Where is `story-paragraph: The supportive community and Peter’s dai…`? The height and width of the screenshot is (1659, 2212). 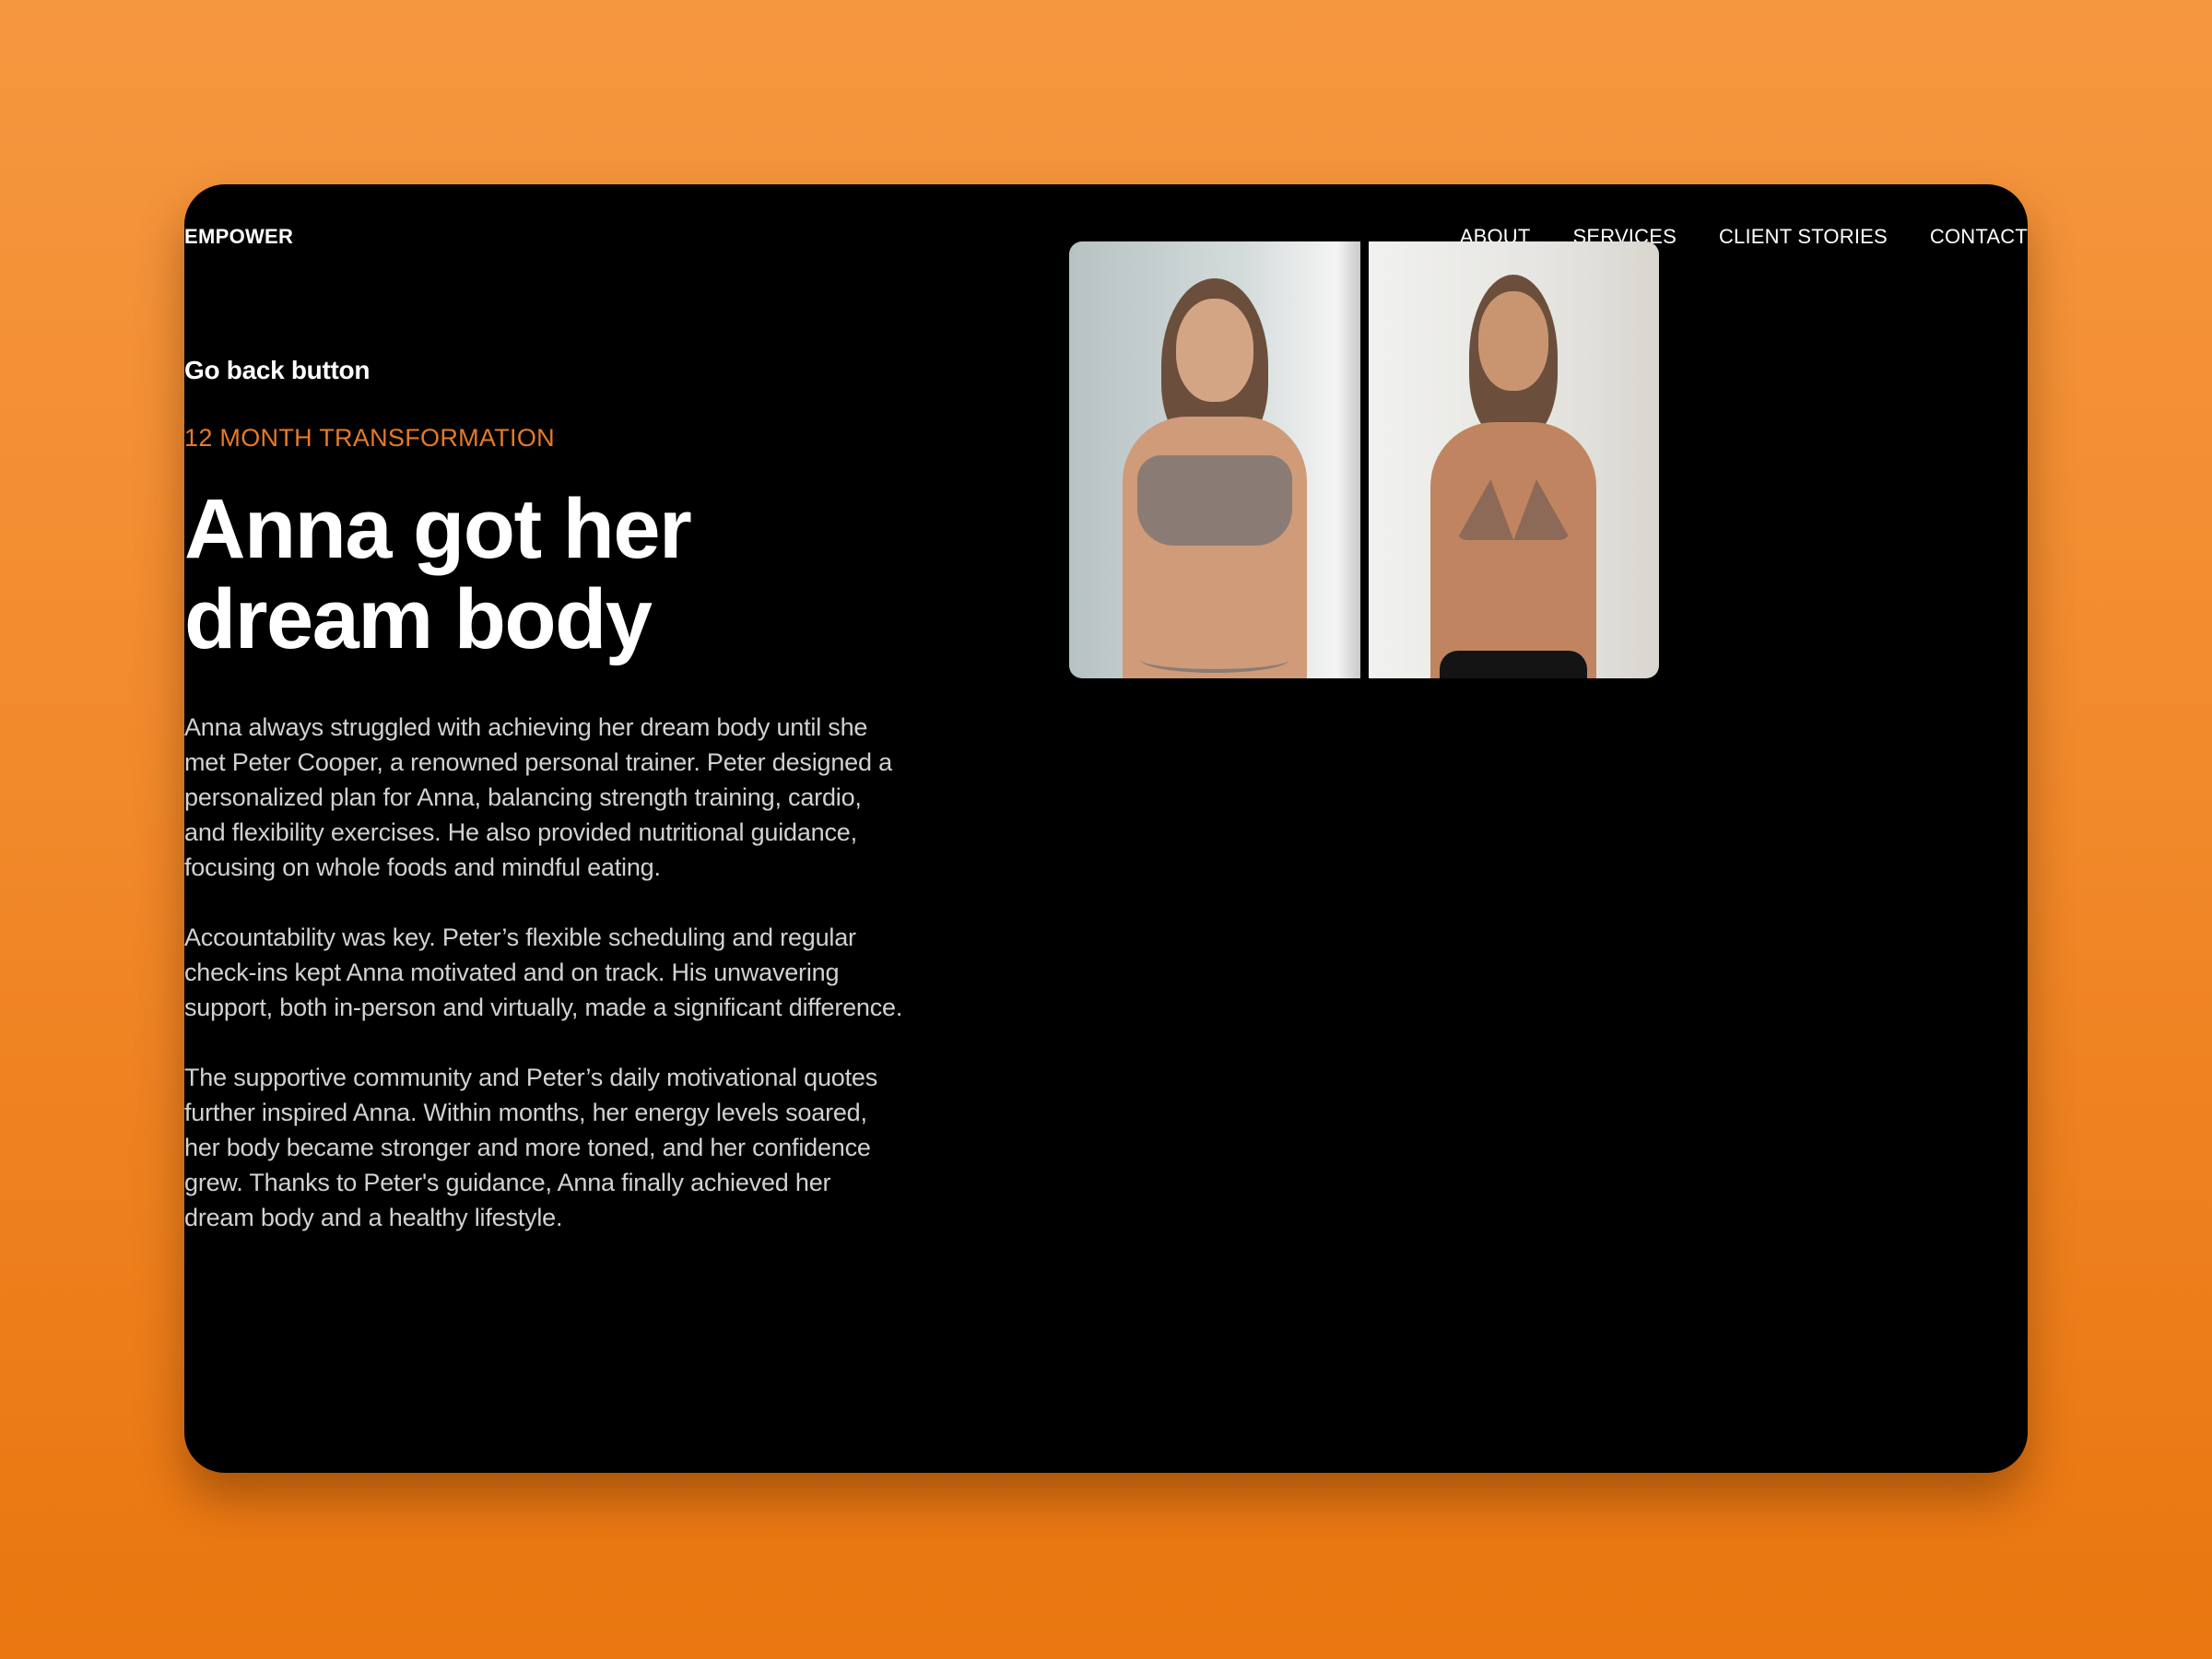
story-paragraph: The supportive community and Peter’s dai… is located at coordinates (530, 1147).